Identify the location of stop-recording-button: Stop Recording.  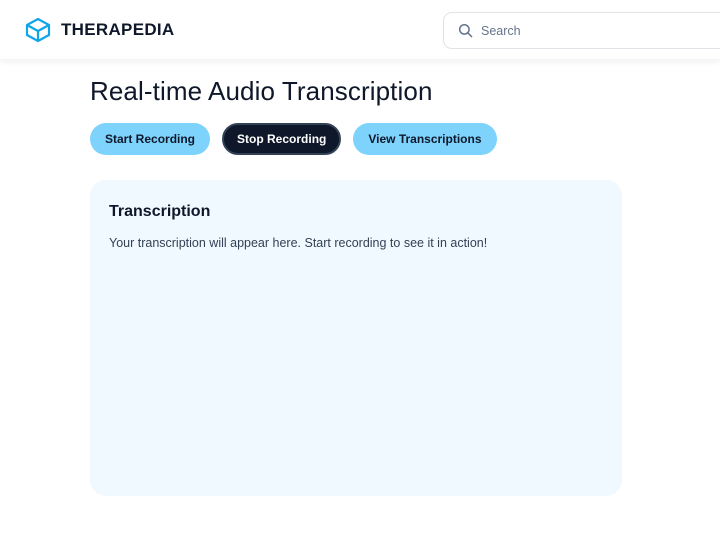
(282, 139).